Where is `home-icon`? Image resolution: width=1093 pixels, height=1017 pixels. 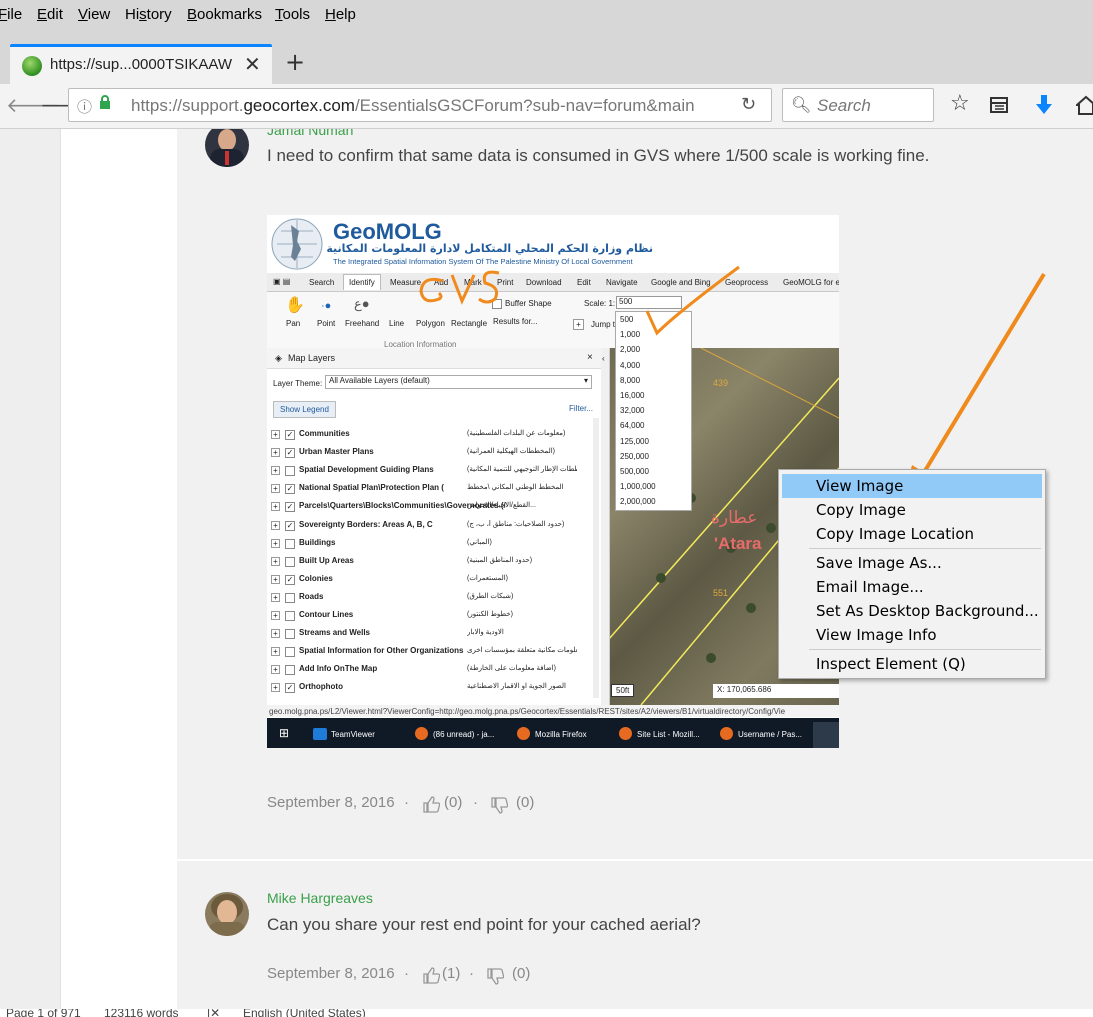
home-icon is located at coordinates (1084, 105).